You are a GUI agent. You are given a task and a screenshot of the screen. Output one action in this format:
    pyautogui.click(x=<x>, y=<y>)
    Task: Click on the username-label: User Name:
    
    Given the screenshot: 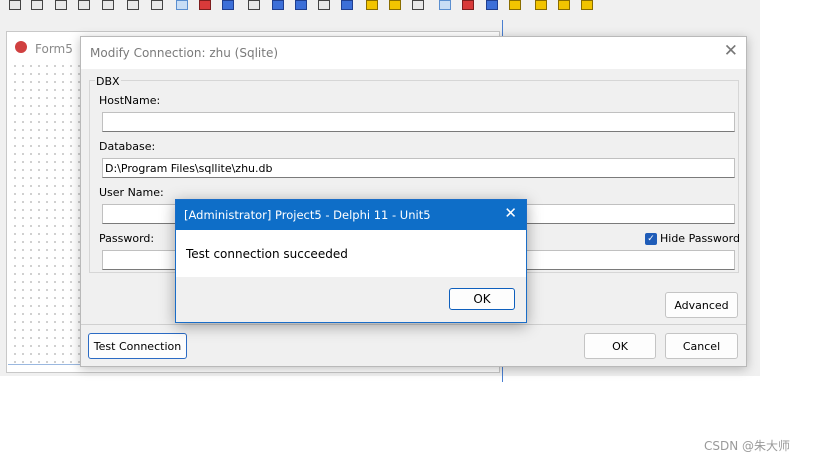 What is the action you would take?
    pyautogui.click(x=131, y=192)
    